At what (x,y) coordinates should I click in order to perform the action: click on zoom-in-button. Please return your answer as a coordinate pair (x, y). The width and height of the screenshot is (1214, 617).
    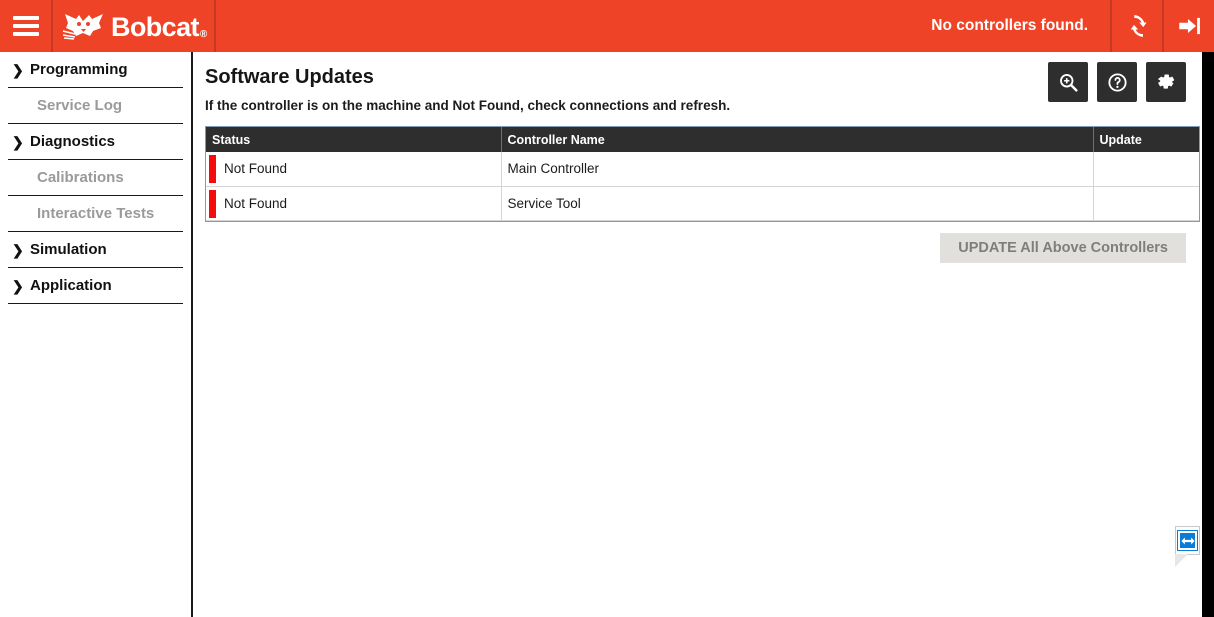
    Looking at the image, I should click on (1068, 82).